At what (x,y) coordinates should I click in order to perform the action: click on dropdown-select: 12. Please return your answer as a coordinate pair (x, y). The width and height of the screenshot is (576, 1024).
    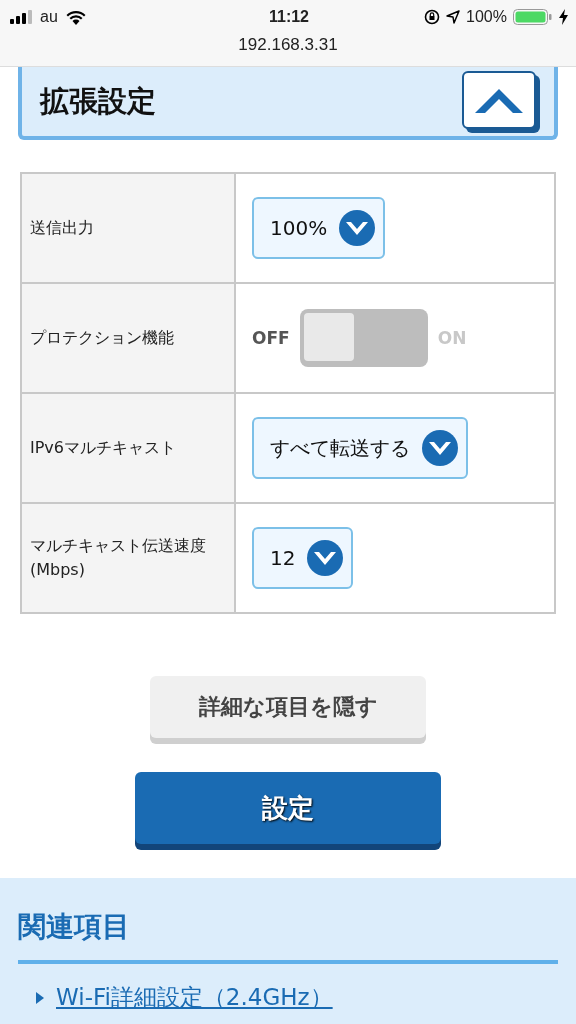
    Looking at the image, I should click on (303, 558).